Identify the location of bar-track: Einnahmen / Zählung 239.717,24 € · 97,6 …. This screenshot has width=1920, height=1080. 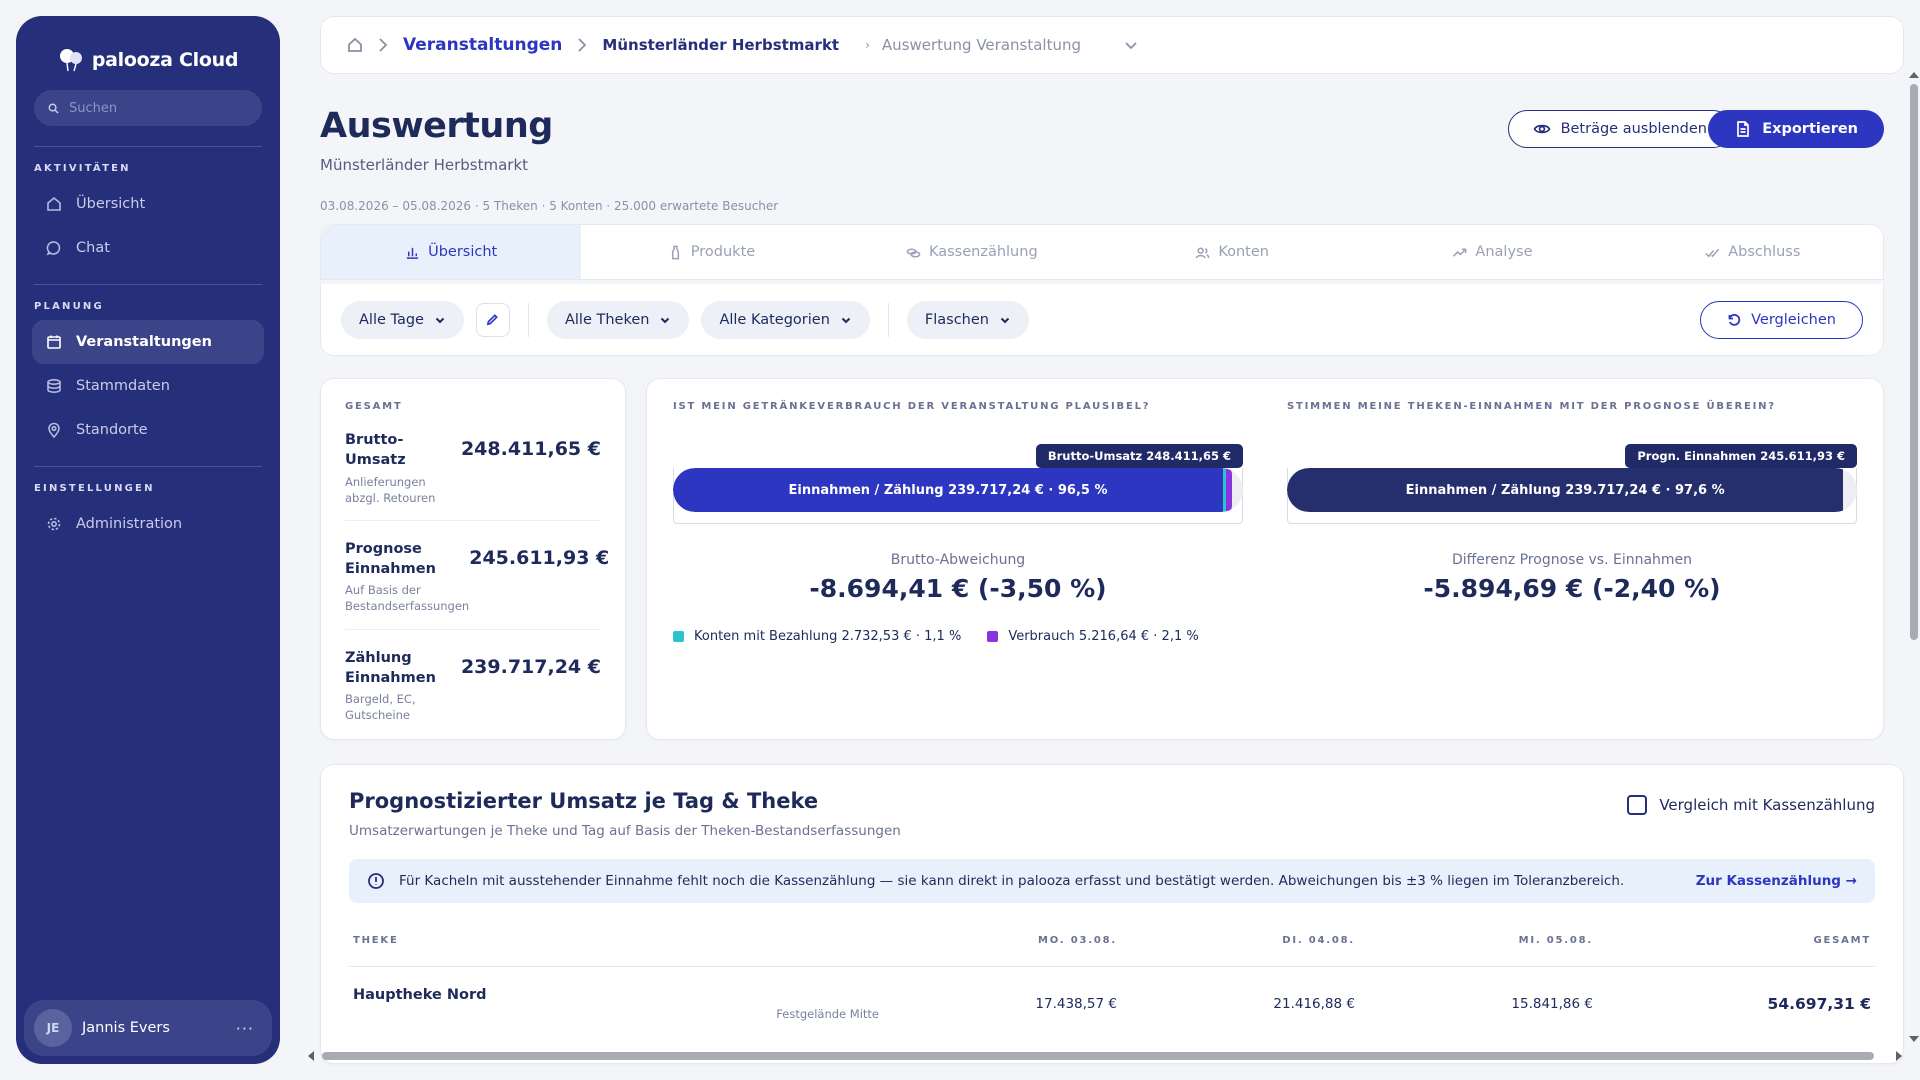
(1572, 490).